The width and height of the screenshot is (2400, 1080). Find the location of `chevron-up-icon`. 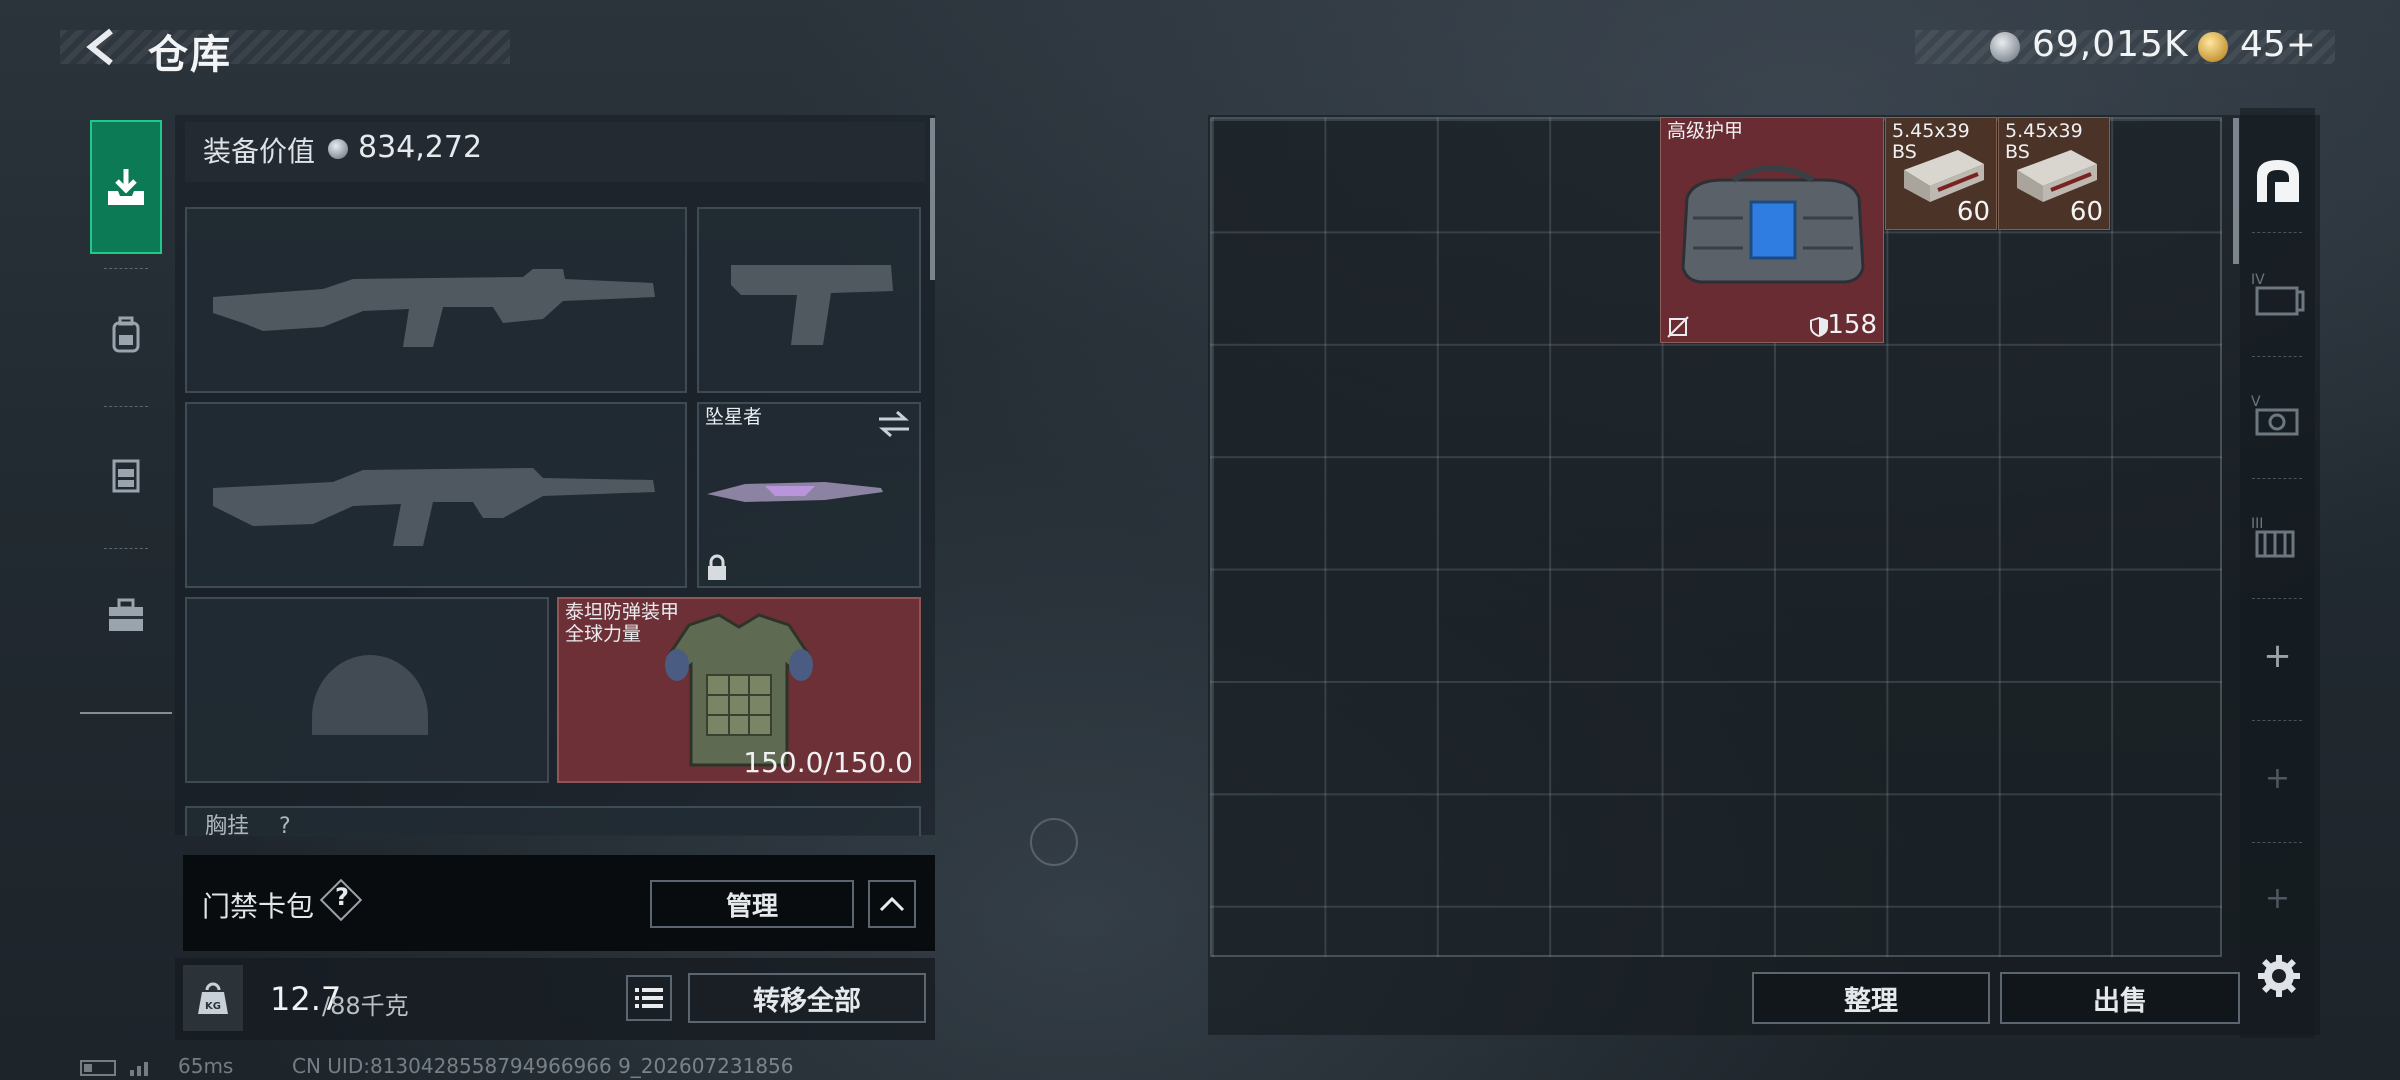

chevron-up-icon is located at coordinates (892, 904).